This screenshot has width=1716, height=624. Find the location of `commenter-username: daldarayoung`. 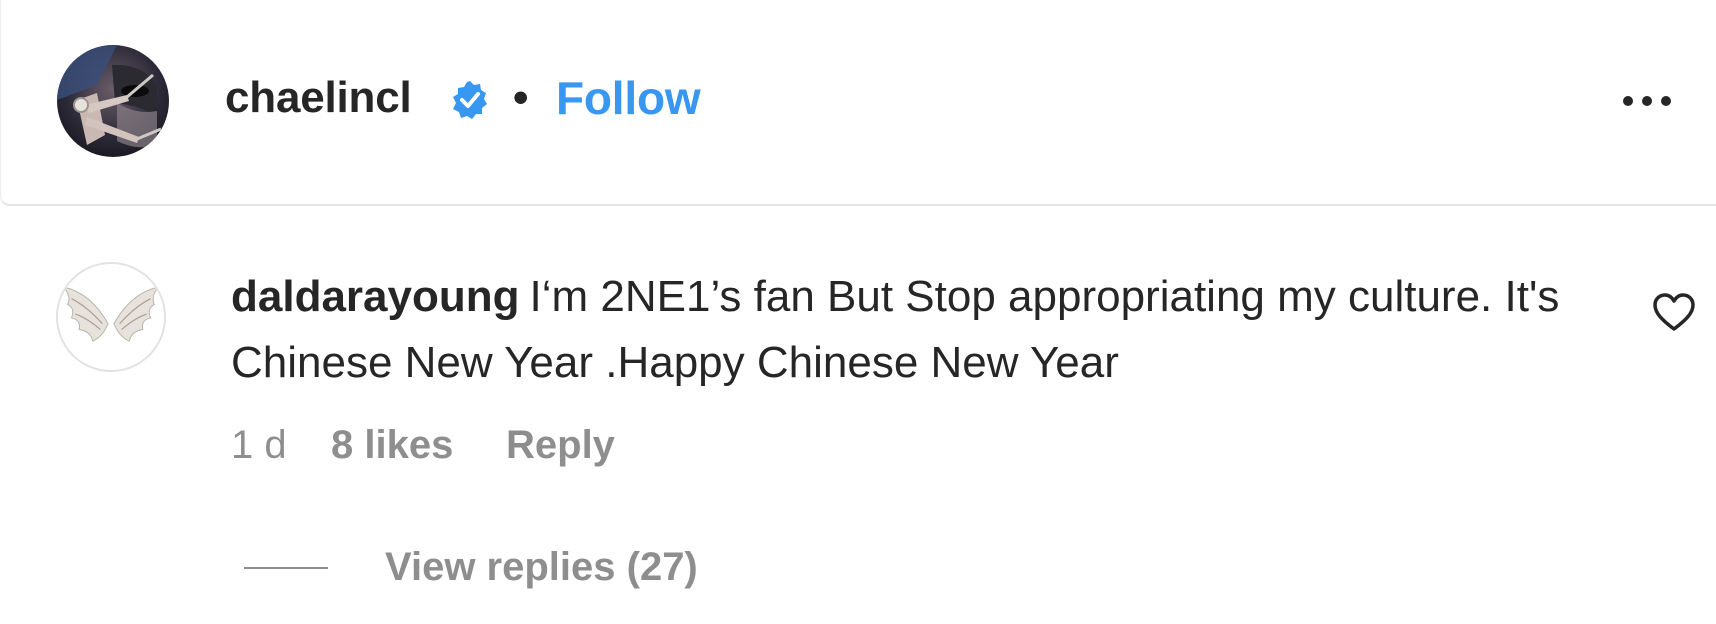

commenter-username: daldarayoung is located at coordinates (375, 296).